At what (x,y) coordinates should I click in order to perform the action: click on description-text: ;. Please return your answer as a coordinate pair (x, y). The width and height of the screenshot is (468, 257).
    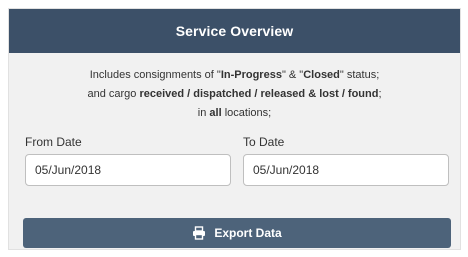
    Looking at the image, I should click on (380, 94).